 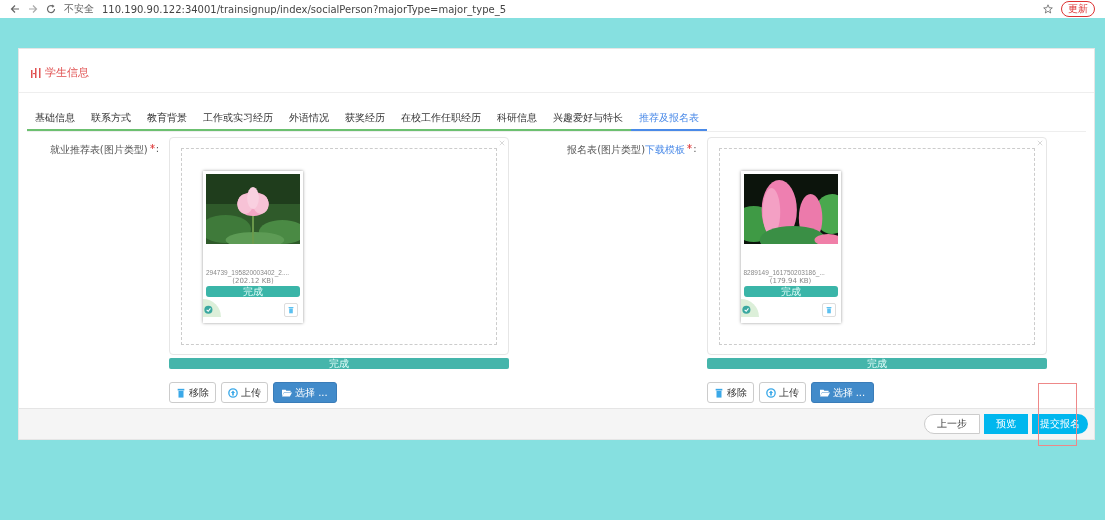 What do you see at coordinates (304, 9) in the screenshot?
I see `address-text: 110.190.90.122:34001/trainsignup/index/socialPerson?majorType=major_type_5` at bounding box center [304, 9].